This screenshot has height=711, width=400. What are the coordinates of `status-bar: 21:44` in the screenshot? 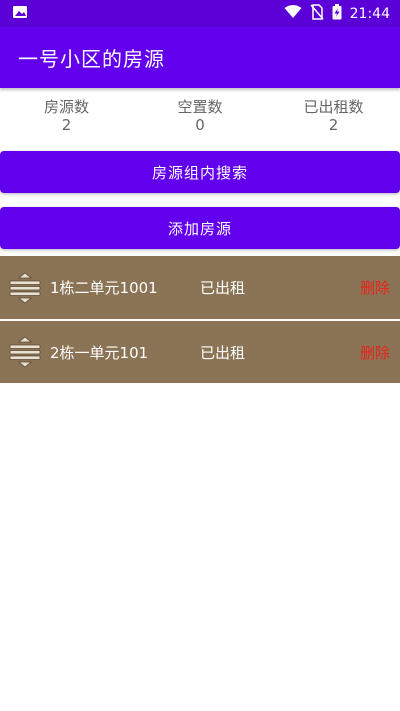 It's located at (200, 13).